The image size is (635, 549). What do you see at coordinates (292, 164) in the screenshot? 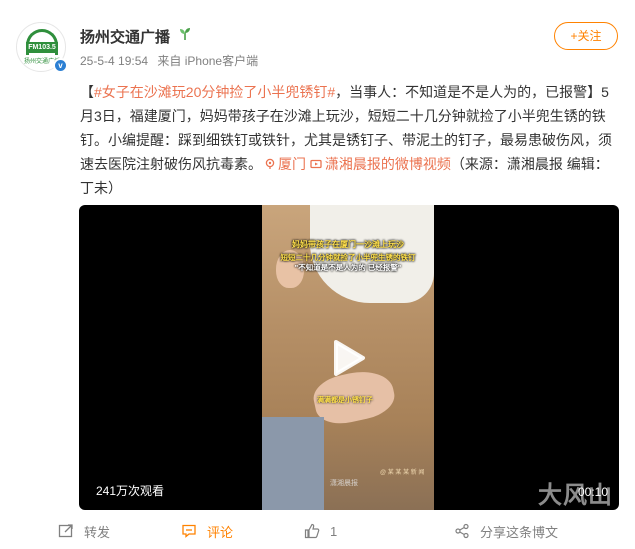
I see `location-label: 厦门` at bounding box center [292, 164].